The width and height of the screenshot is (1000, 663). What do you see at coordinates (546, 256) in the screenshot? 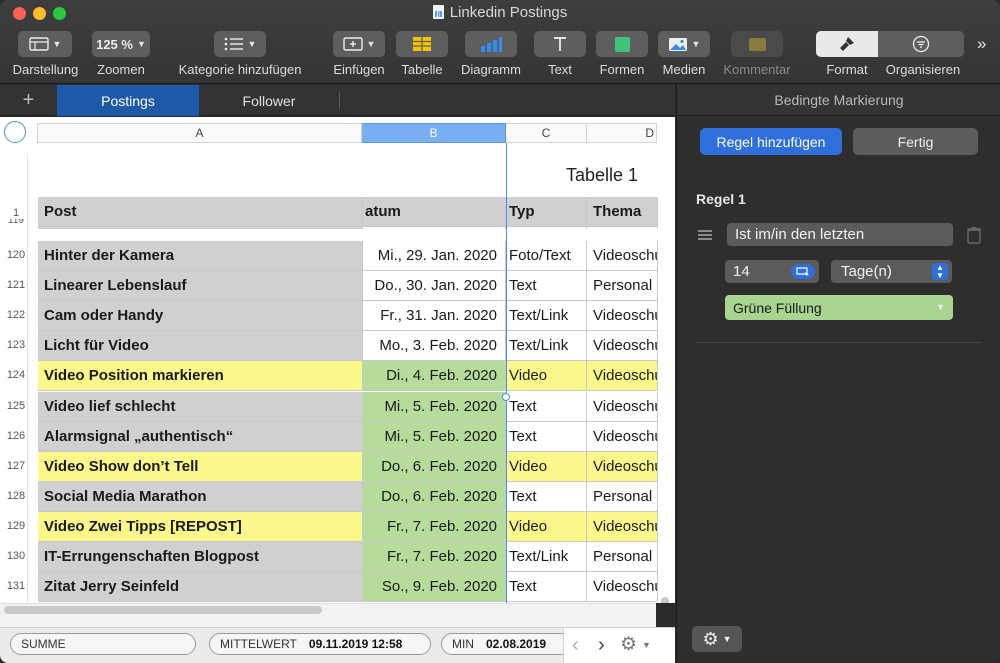
I see `cell-typ: Foto/Text` at bounding box center [546, 256].